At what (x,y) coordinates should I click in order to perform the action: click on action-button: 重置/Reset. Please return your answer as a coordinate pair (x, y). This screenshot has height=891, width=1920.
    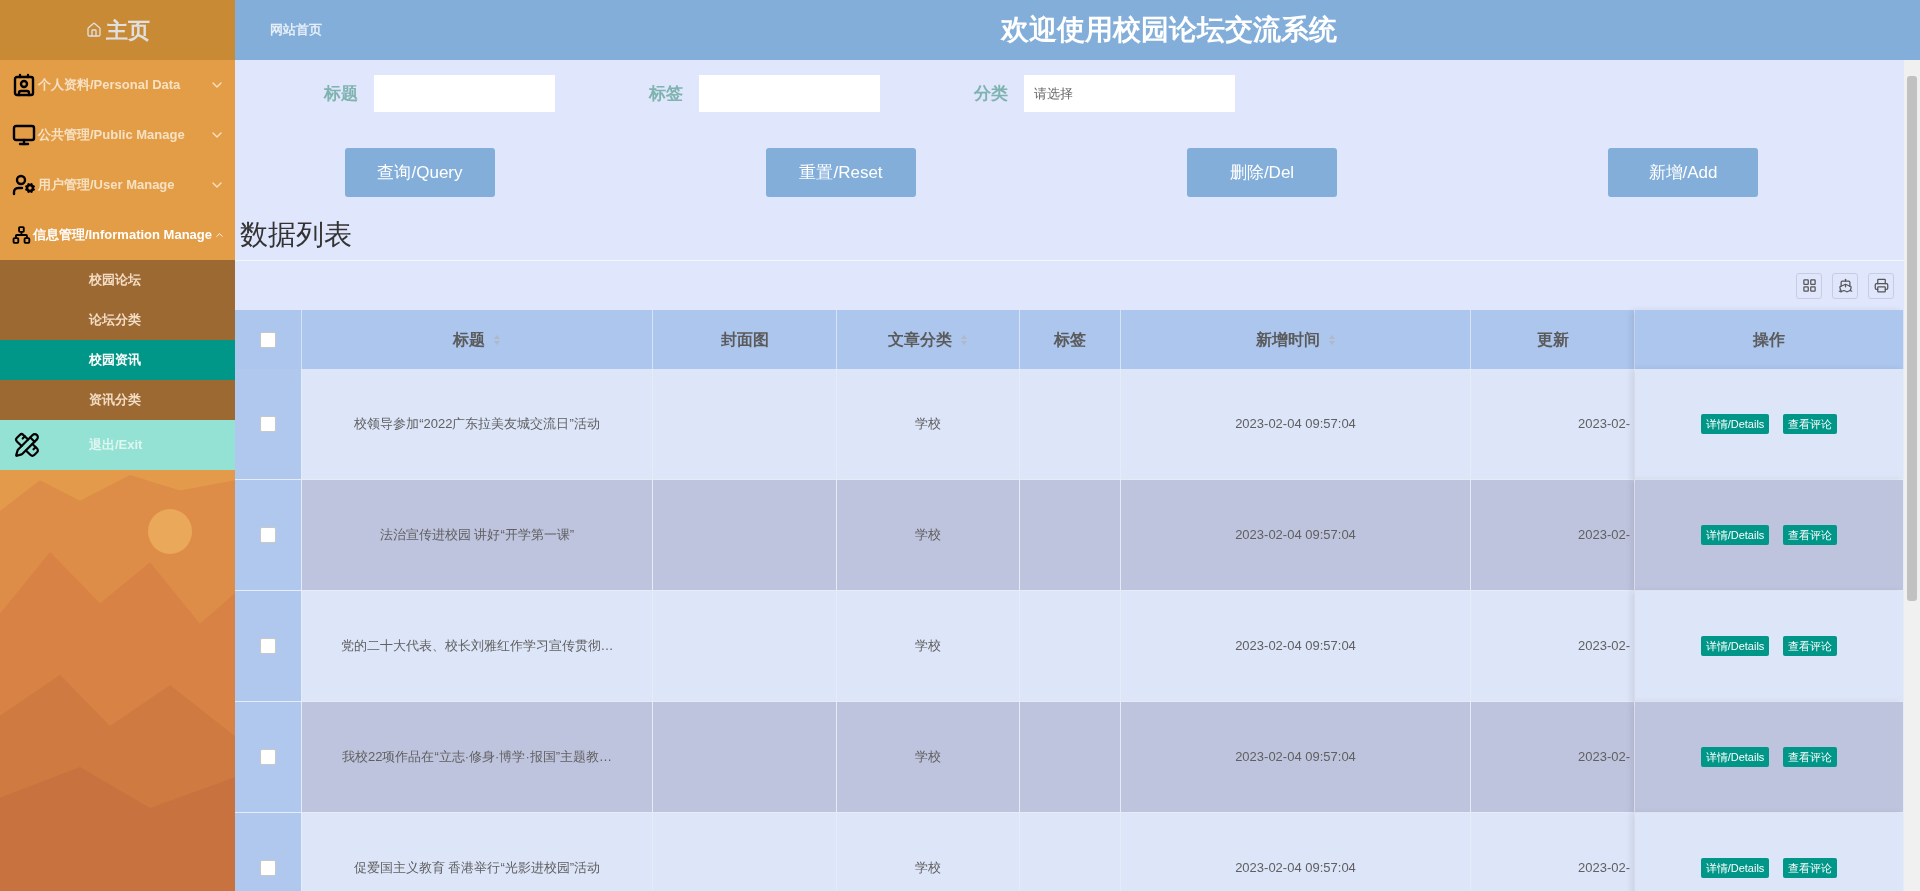
    Looking at the image, I should click on (841, 172).